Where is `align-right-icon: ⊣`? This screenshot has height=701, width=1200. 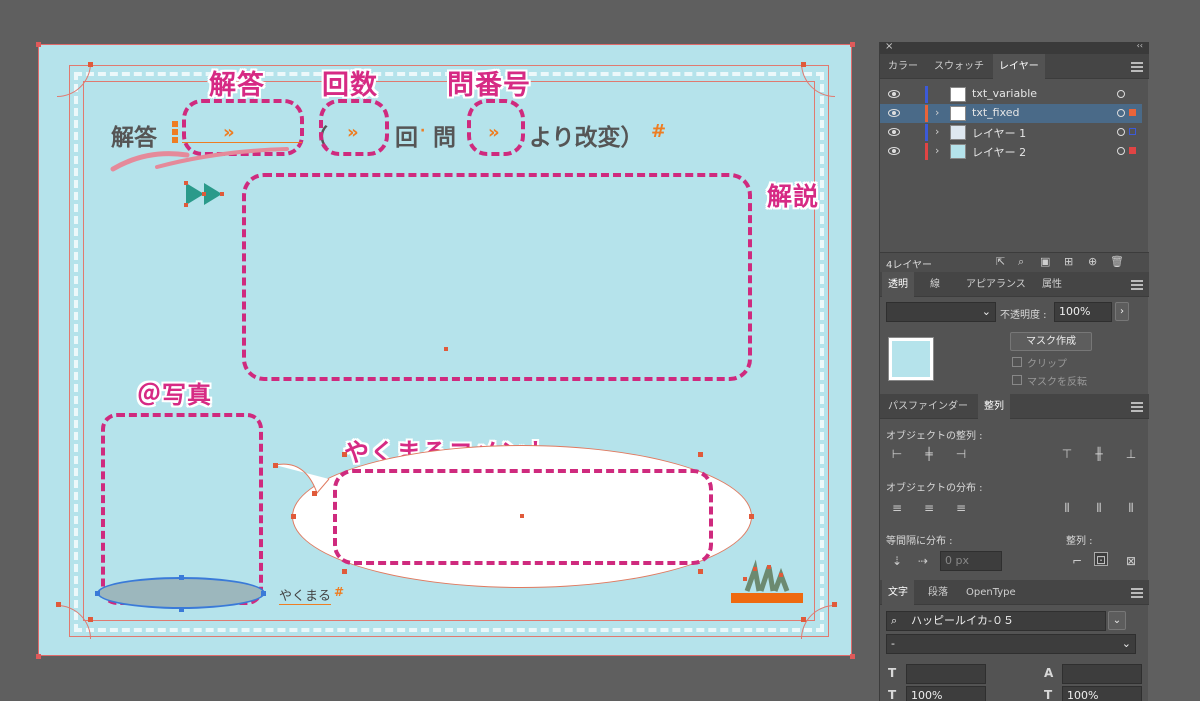 align-right-icon: ⊣ is located at coordinates (961, 454).